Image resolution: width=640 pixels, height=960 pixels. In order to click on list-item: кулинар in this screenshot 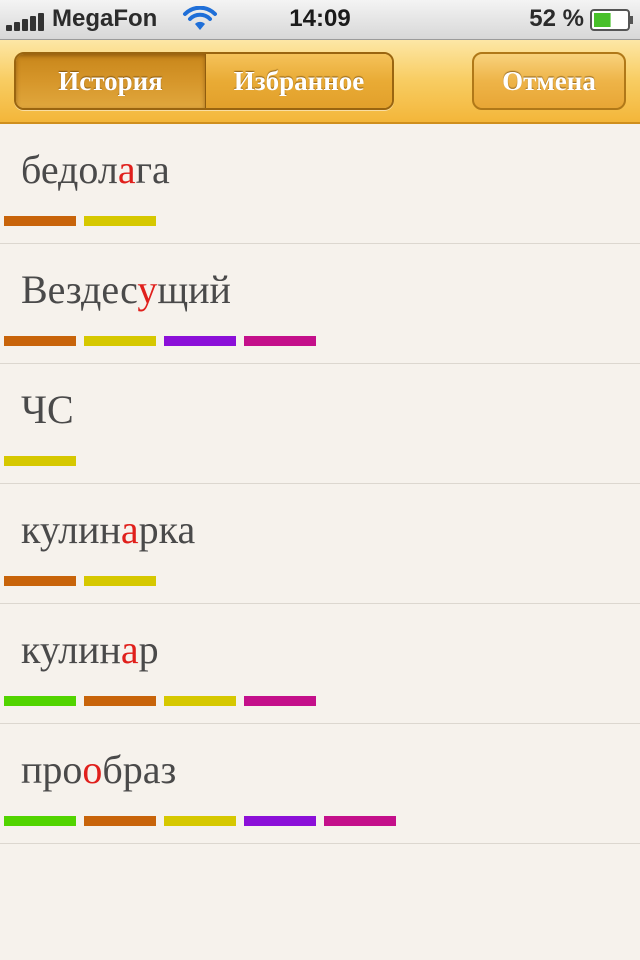, I will do `click(320, 664)`.